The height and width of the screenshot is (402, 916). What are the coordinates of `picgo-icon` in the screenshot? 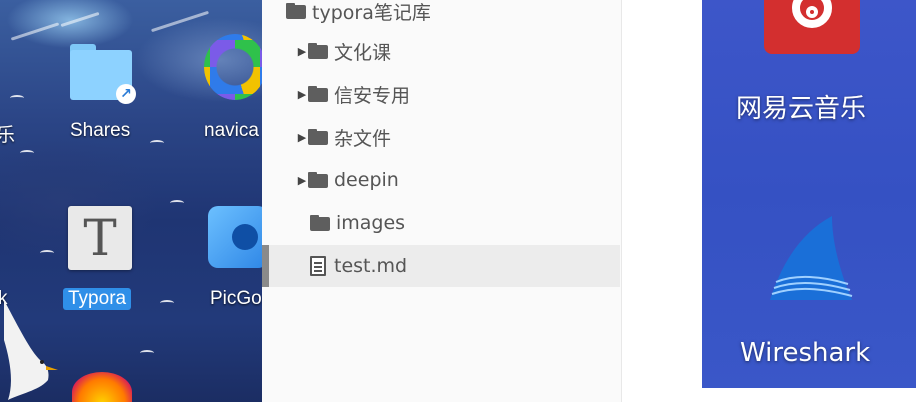 It's located at (235, 237).